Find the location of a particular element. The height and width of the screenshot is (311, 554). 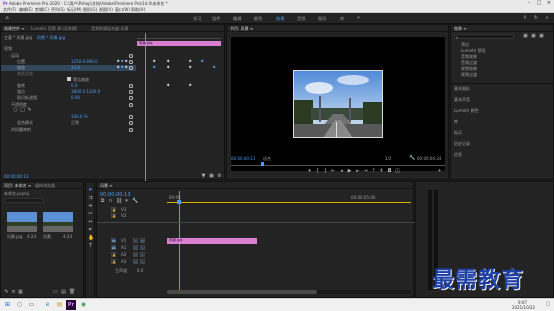

rotation-value: 0.0 is located at coordinates (74, 85).